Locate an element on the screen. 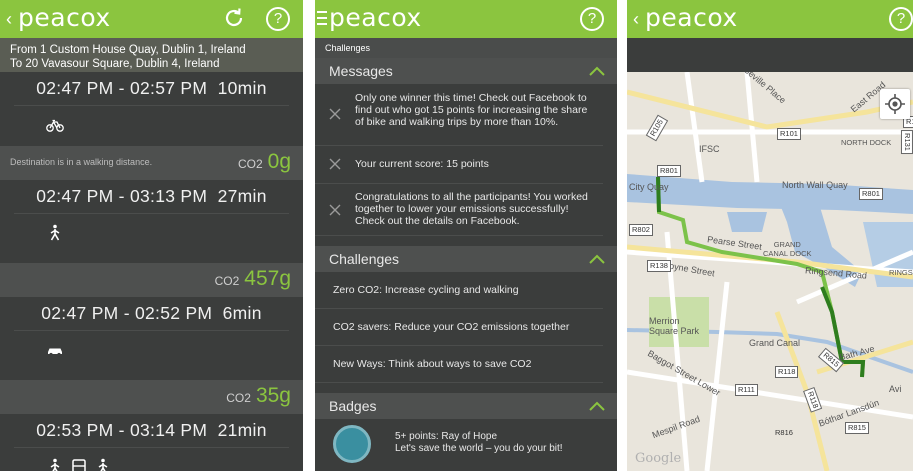 The width and height of the screenshot is (913, 471). walking-distance-note: Destination is in a walking distance. is located at coordinates (81, 162).